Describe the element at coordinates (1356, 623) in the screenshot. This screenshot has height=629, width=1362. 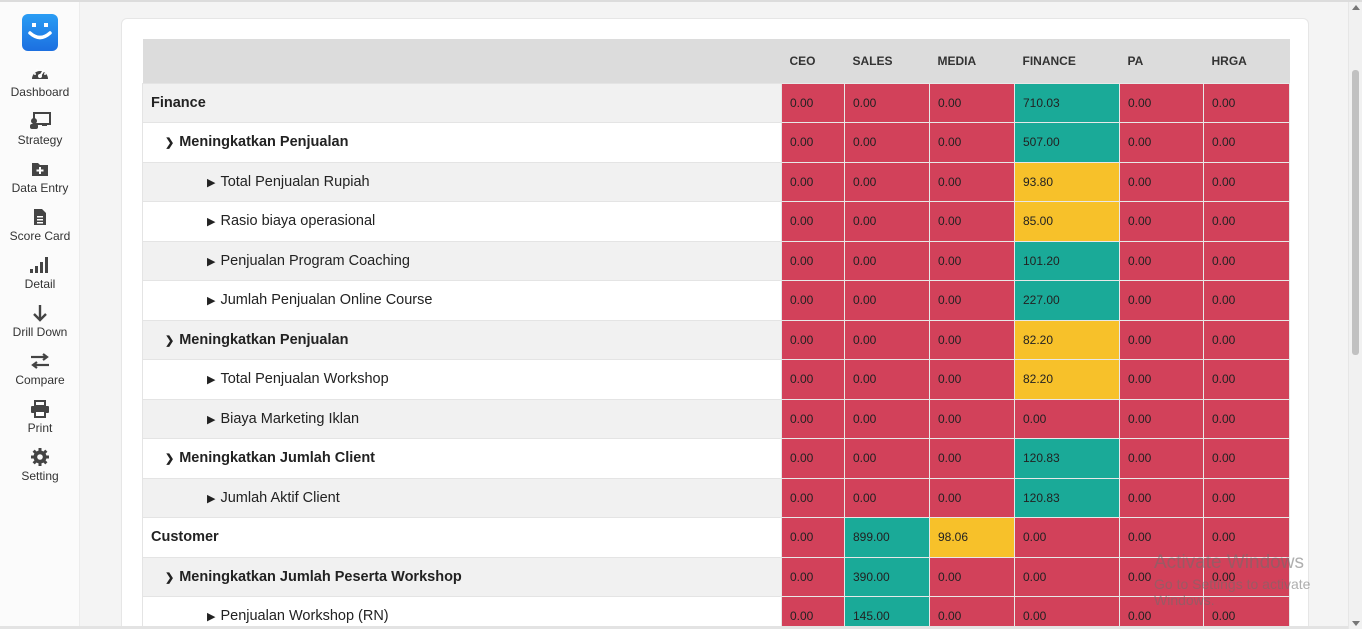
I see `scroll-down-arrow-icon` at that location.